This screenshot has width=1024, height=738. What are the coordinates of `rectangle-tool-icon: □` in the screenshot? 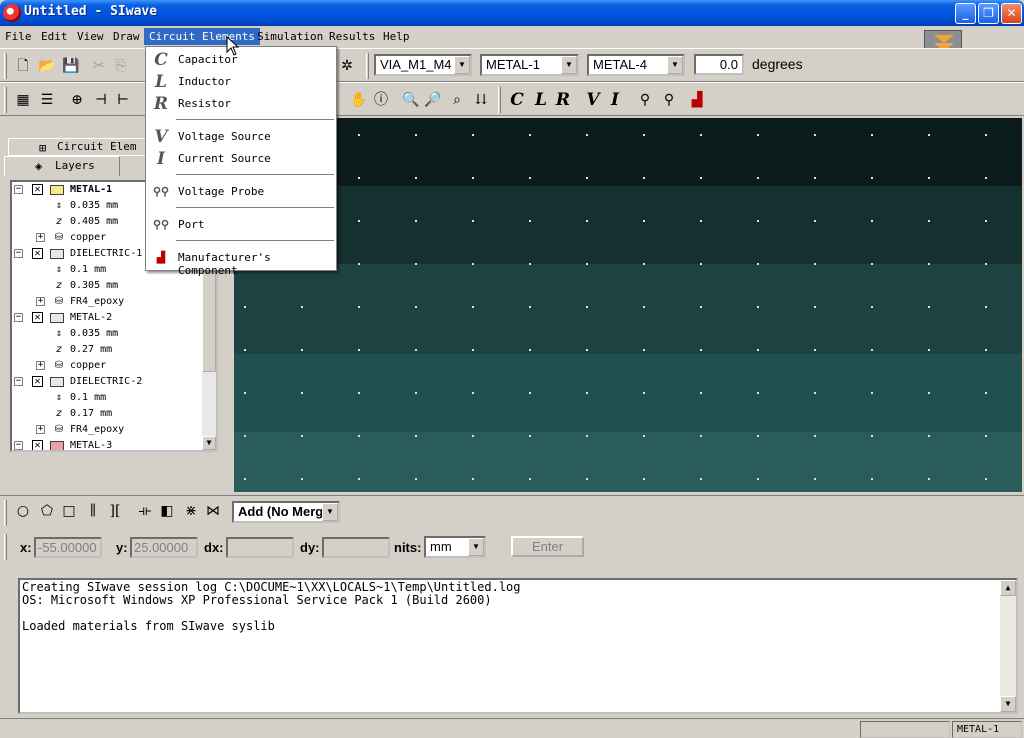 It's located at (69, 511).